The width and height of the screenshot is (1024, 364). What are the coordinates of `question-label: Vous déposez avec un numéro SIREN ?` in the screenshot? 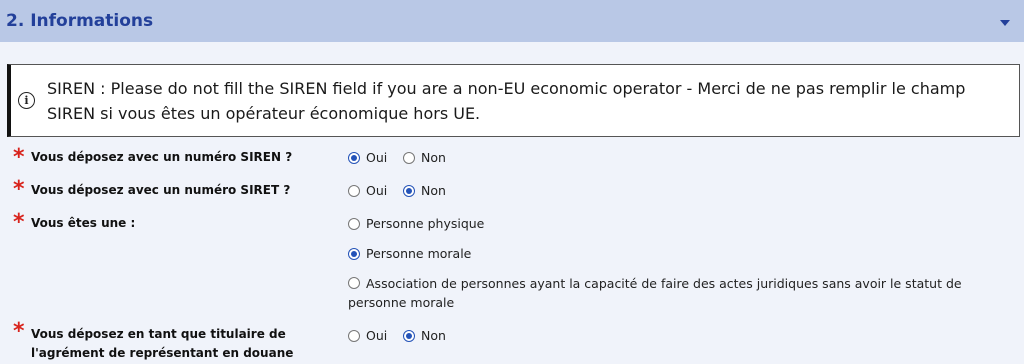 It's located at (162, 157).